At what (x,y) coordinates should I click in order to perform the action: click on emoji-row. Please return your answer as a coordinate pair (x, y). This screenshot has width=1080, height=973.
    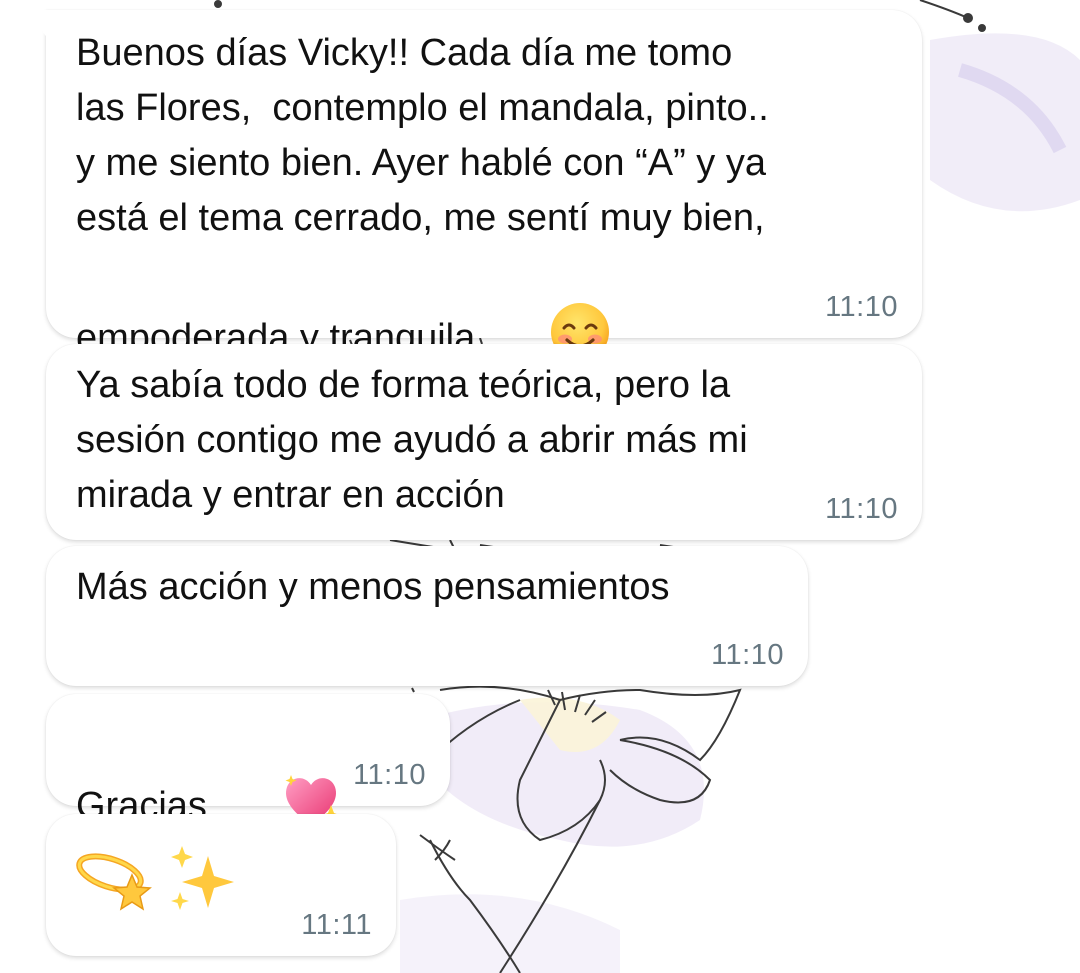
    Looking at the image, I should click on (159, 877).